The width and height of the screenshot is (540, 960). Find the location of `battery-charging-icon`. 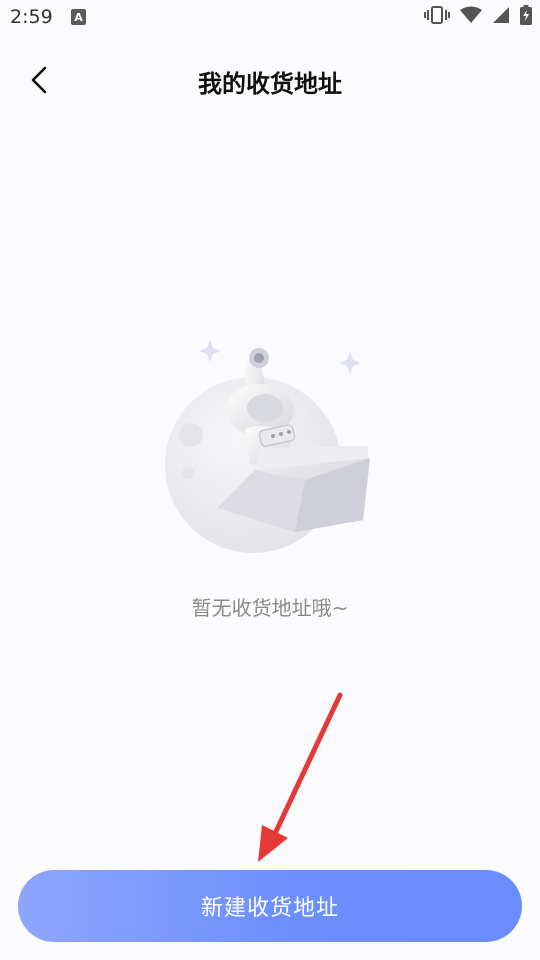

battery-charging-icon is located at coordinates (526, 17).